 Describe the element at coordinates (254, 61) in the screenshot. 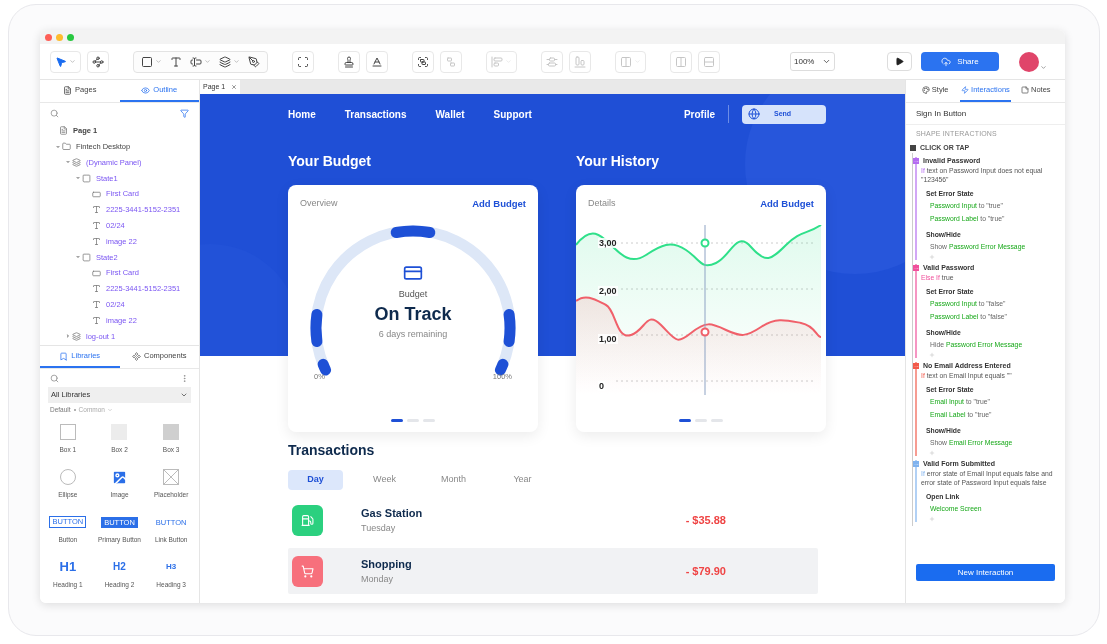

I see `pen-icon` at that location.